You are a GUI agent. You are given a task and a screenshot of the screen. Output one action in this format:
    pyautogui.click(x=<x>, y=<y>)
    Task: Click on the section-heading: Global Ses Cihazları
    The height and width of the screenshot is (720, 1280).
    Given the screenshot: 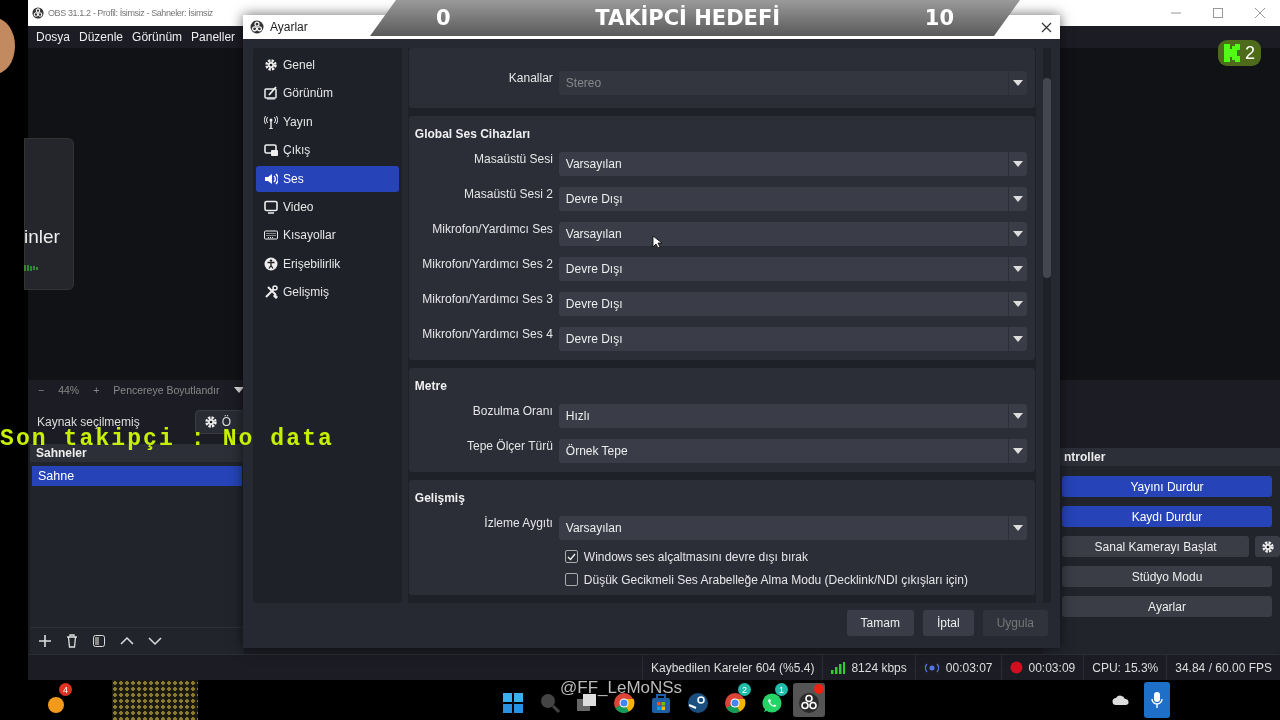 What is the action you would take?
    pyautogui.click(x=472, y=134)
    